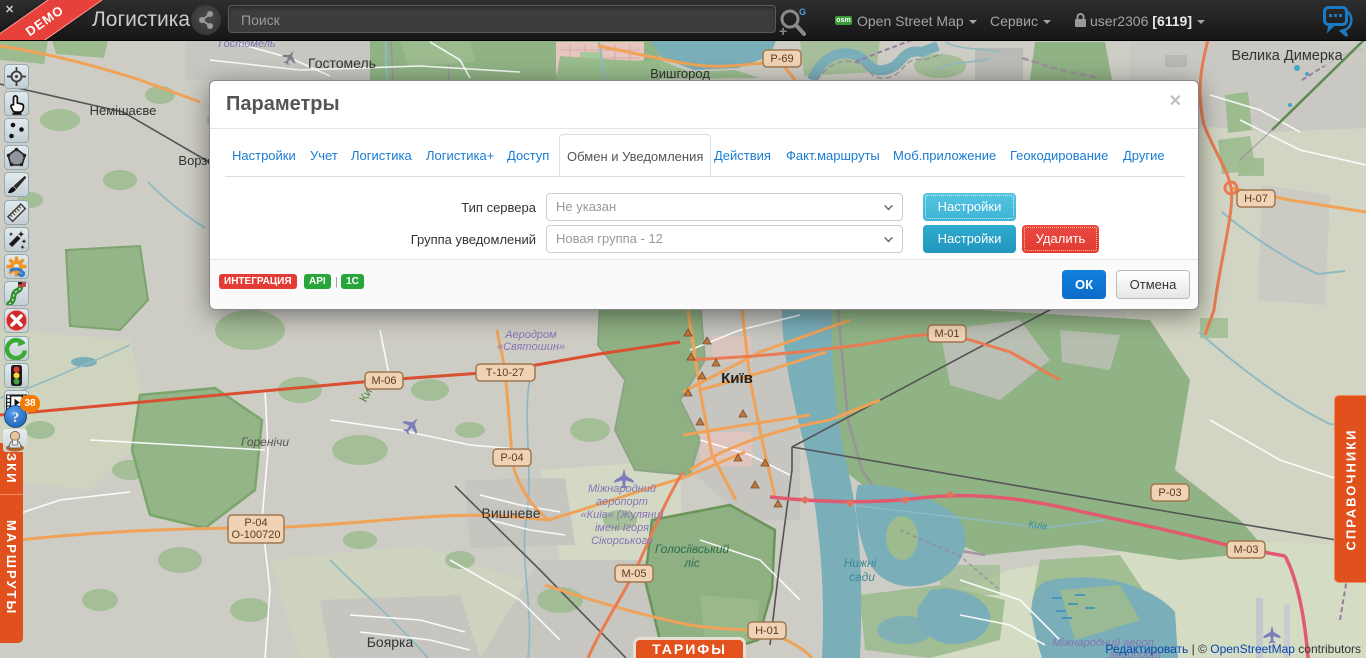 Image resolution: width=1366 pixels, height=658 pixels. I want to click on svg-text: О-100720, so click(256, 535).